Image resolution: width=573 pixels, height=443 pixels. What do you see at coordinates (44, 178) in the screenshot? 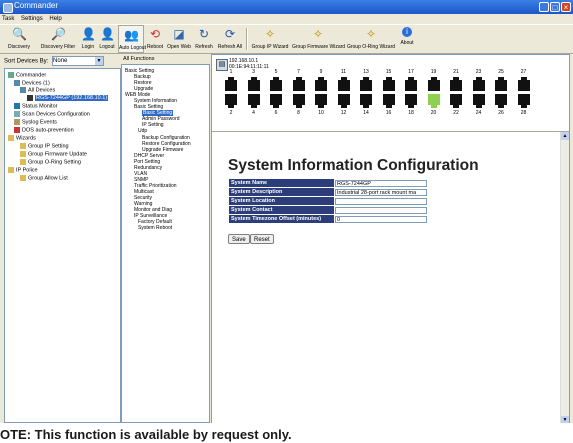
I see `tree-node: Group Allow List` at bounding box center [44, 178].